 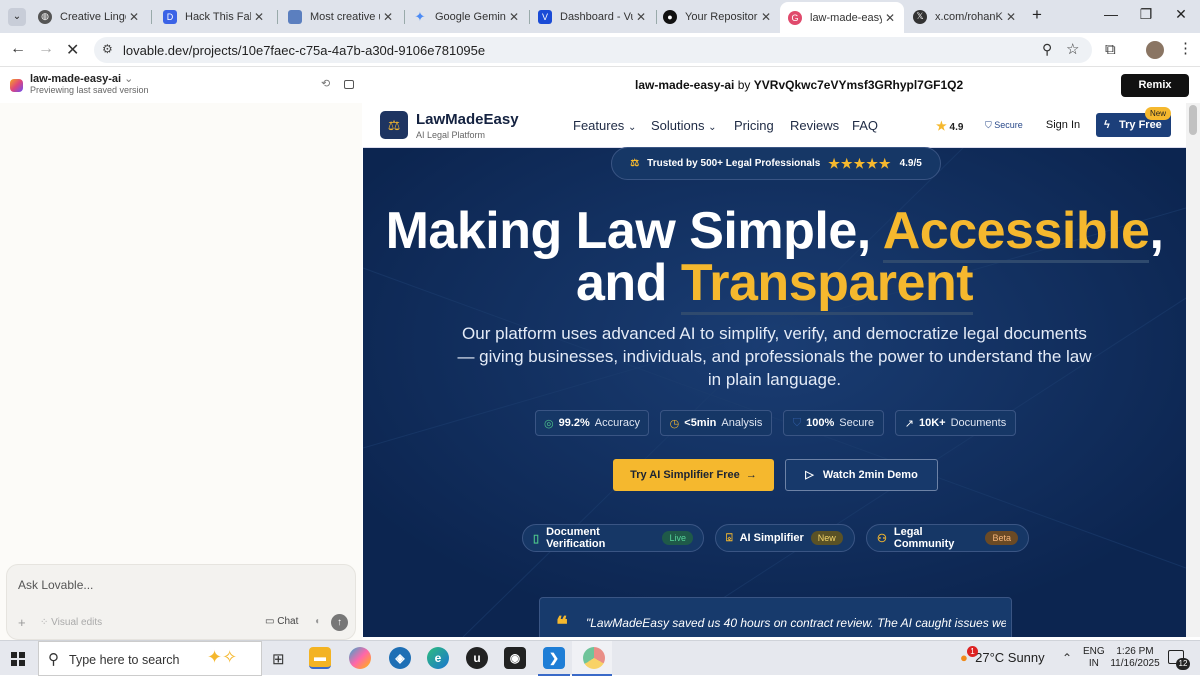 What do you see at coordinates (466, 16) in the screenshot?
I see `browser-tab: ✦ Google Gemini ✕` at bounding box center [466, 16].